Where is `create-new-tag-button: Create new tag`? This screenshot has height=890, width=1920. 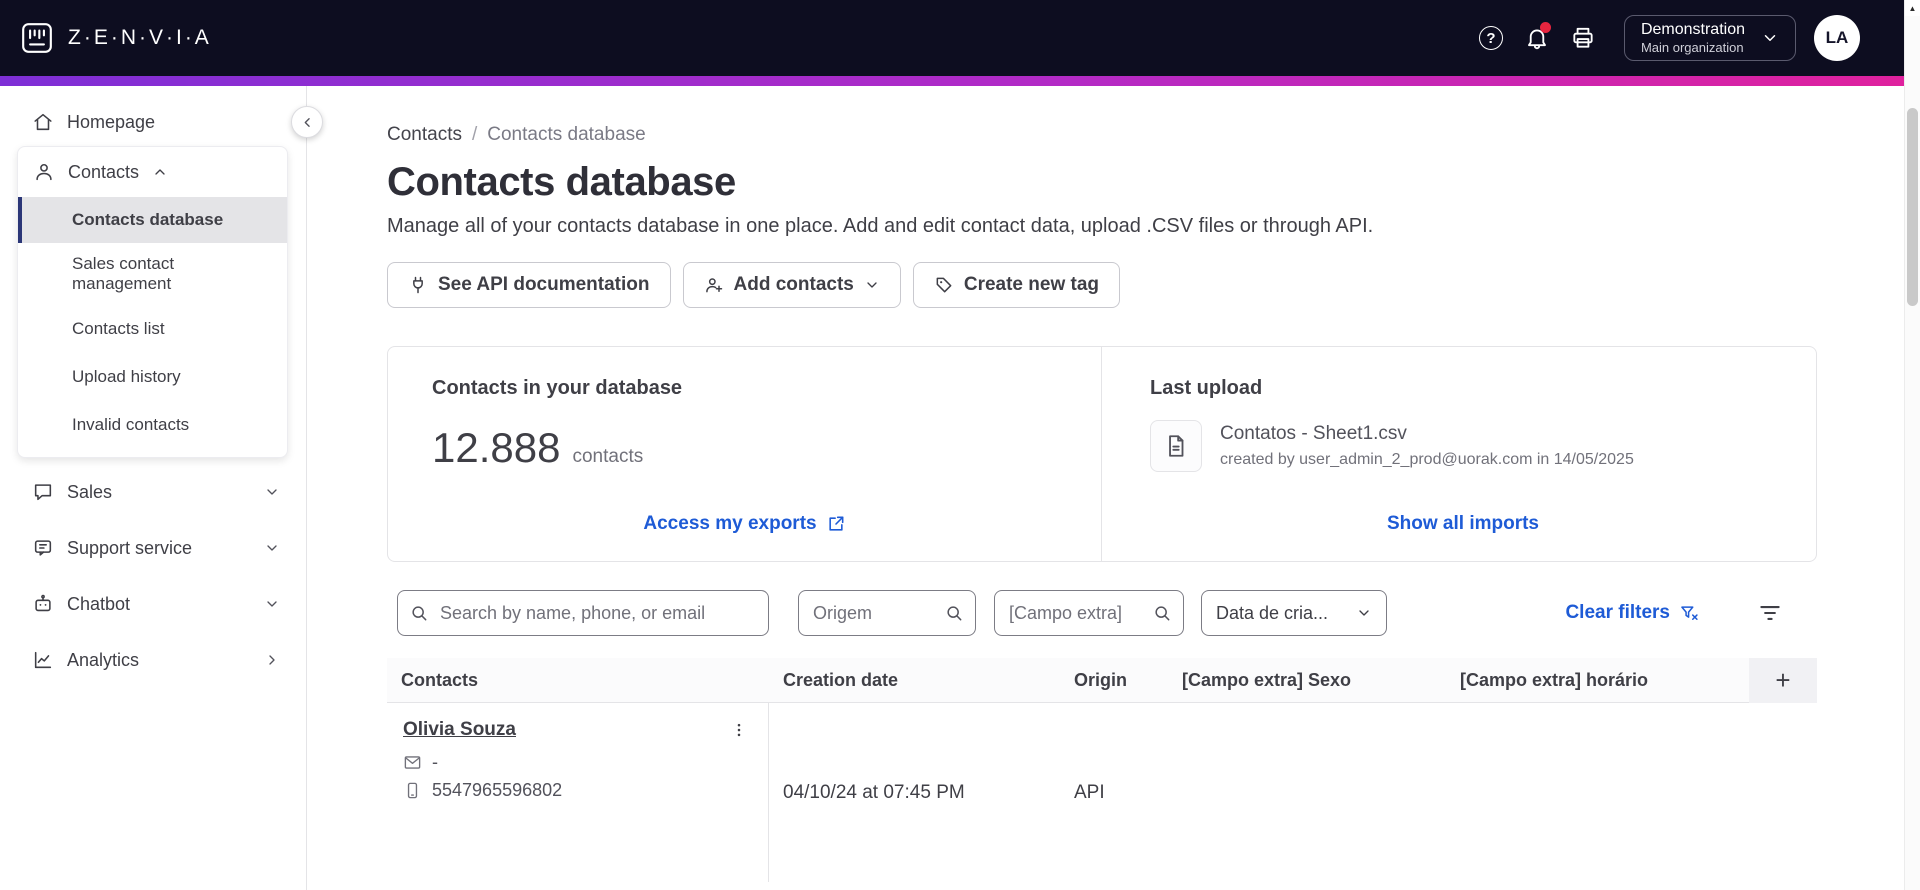 create-new-tag-button: Create new tag is located at coordinates (1016, 285).